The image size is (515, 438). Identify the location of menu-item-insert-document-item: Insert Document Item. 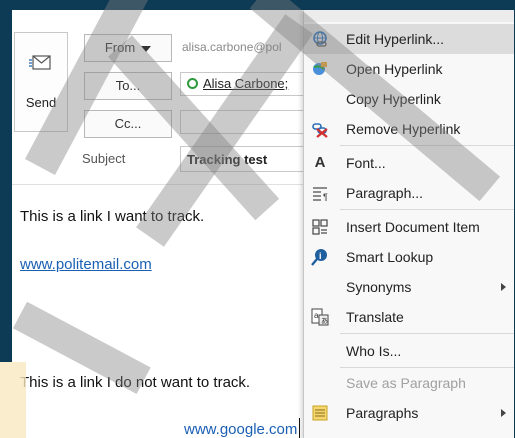
(409, 227).